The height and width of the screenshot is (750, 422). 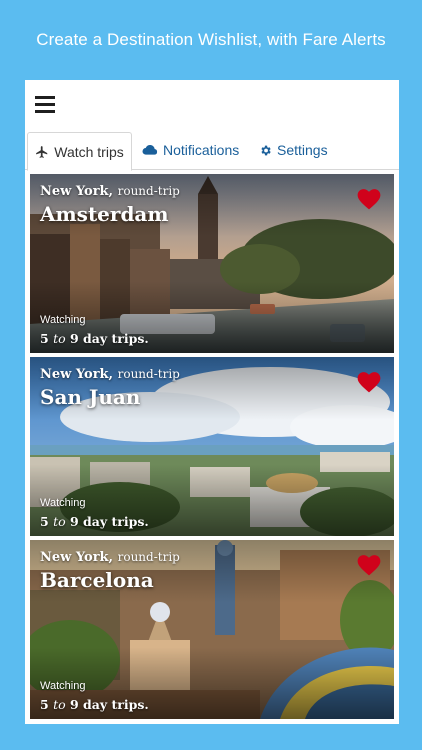 What do you see at coordinates (104, 214) in the screenshot?
I see `trip-destination: Amsterdam` at bounding box center [104, 214].